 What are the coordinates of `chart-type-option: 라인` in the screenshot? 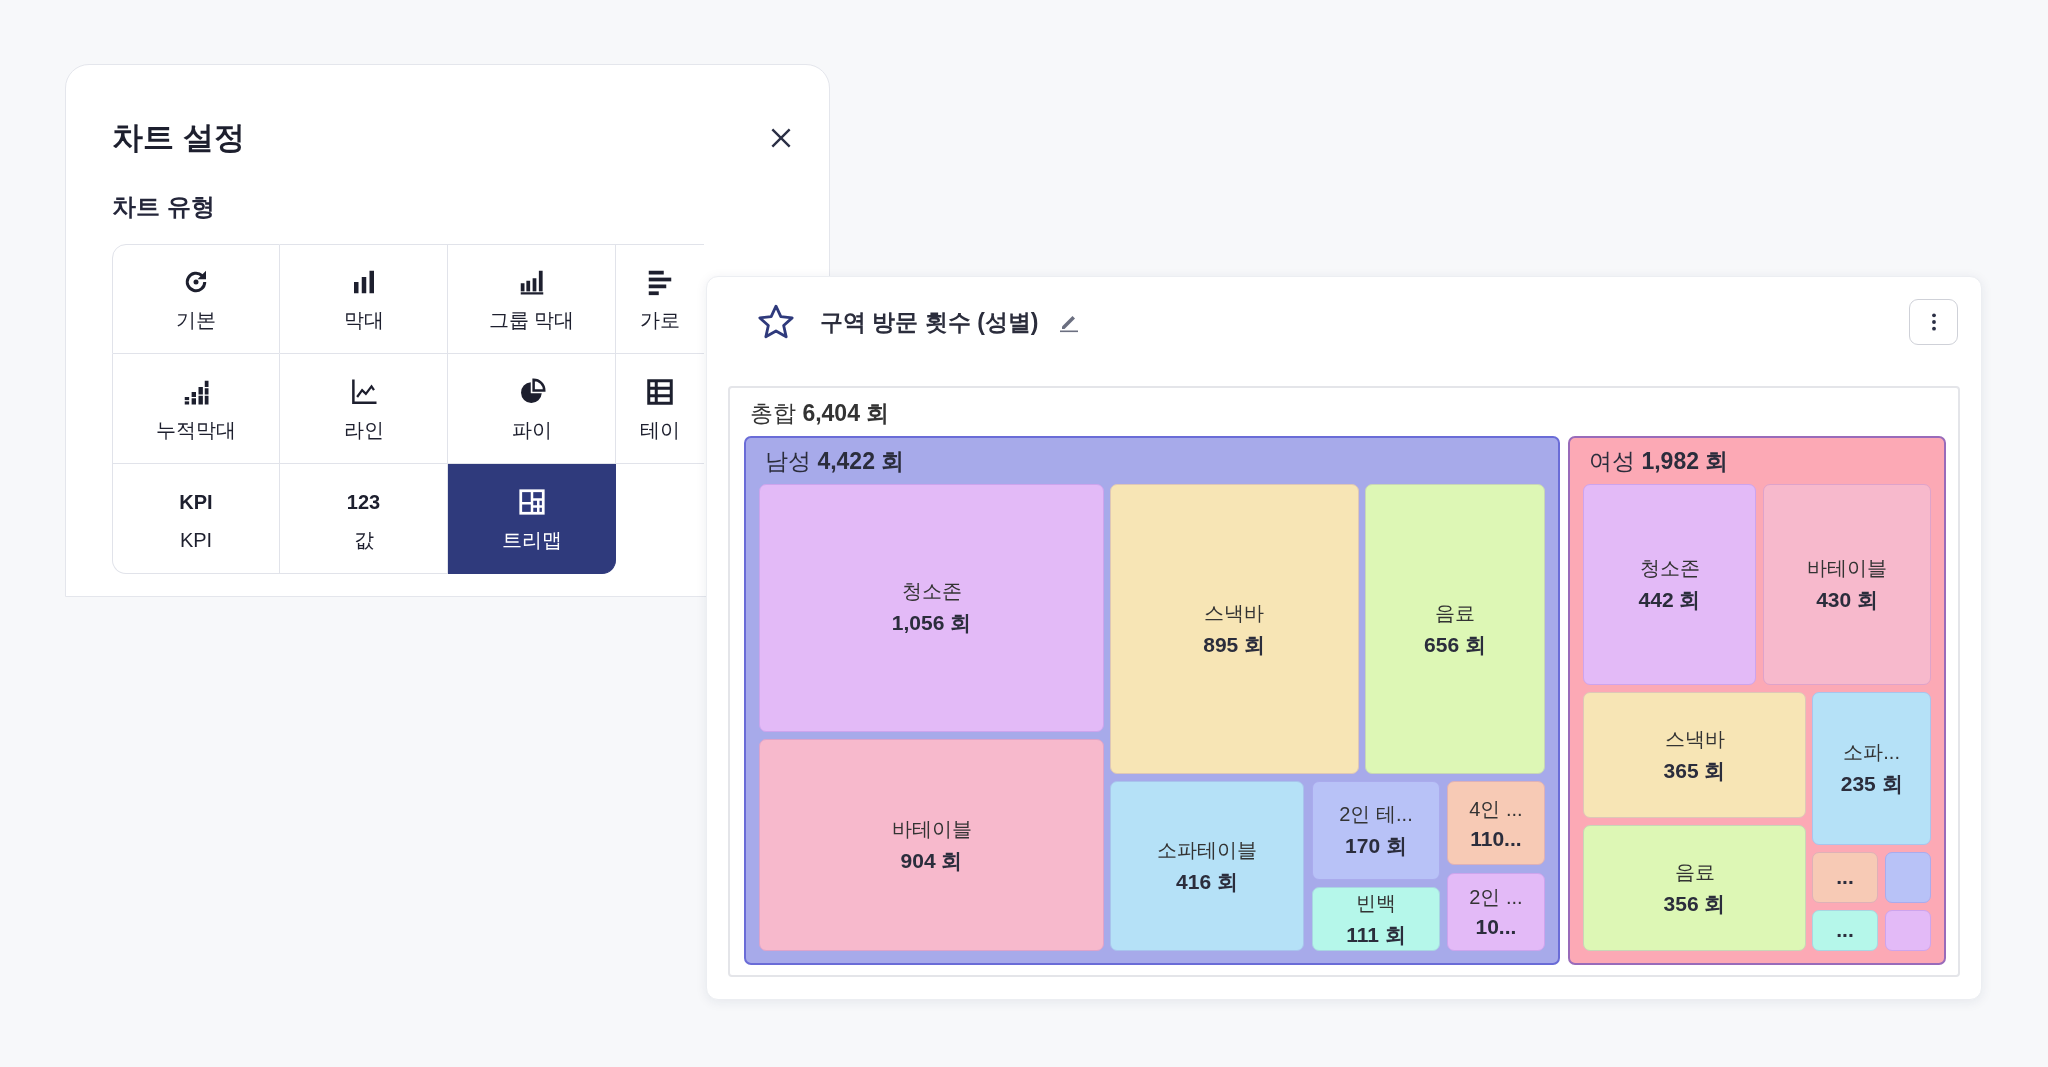 It's located at (364, 409).